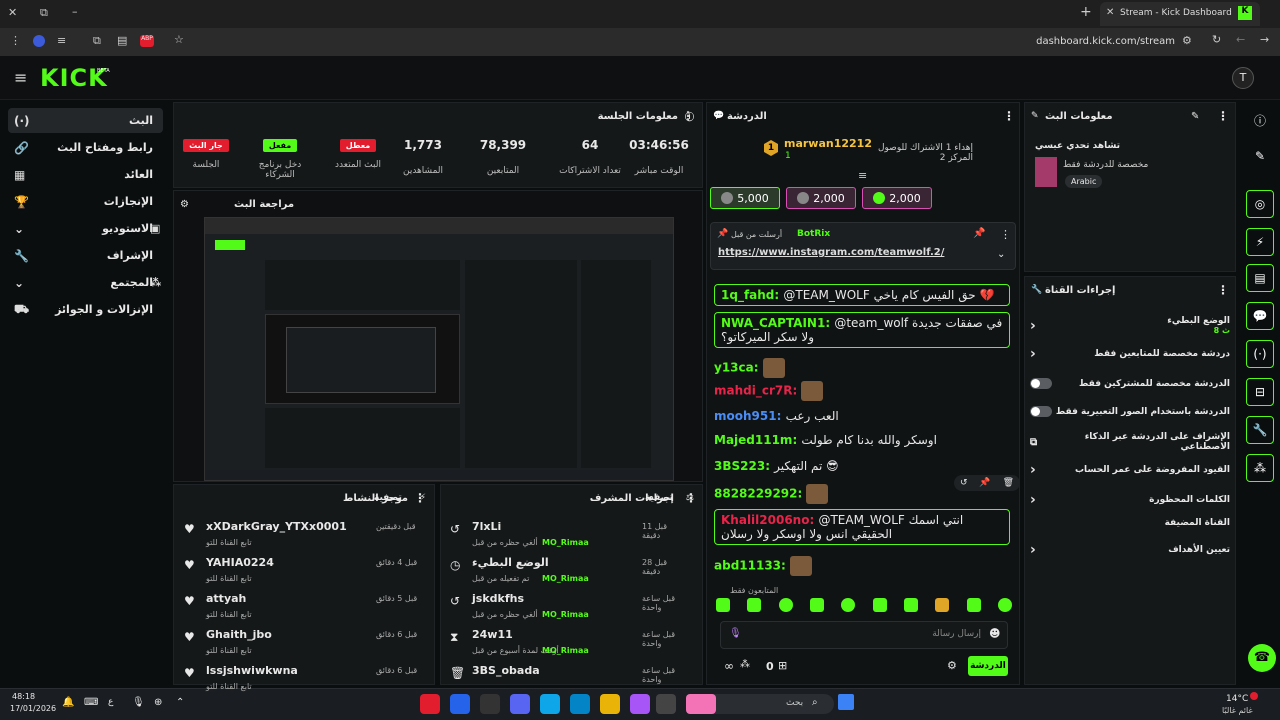 This screenshot has height=720, width=1280. Describe the element at coordinates (20, 77) in the screenshot. I see `hamburger-menu-icon: ≡` at that location.